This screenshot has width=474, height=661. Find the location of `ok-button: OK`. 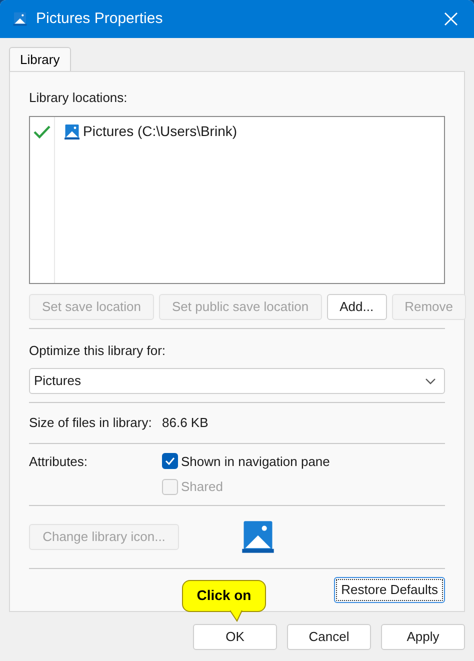

ok-button: OK is located at coordinates (235, 637).